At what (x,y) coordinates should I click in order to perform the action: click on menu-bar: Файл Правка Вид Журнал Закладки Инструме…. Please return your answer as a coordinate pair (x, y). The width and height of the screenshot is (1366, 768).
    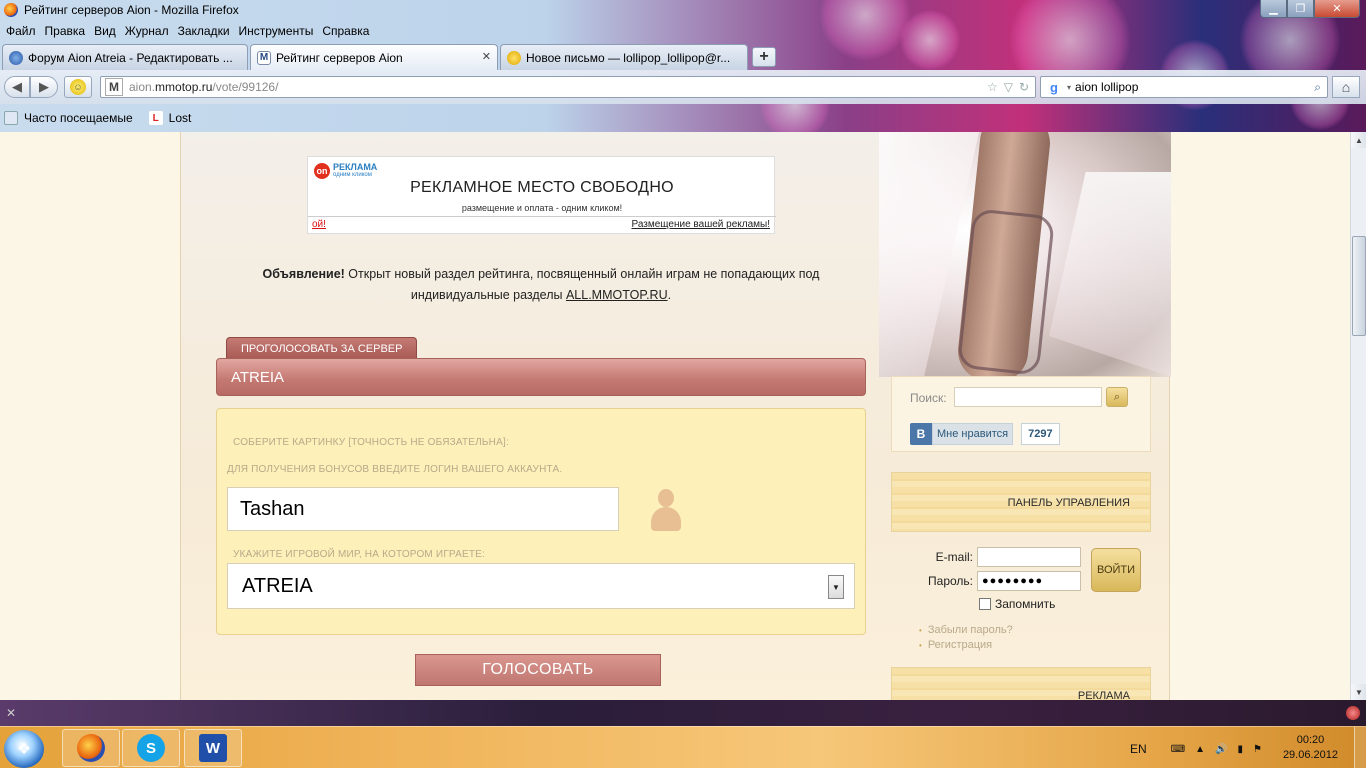
    Looking at the image, I should click on (189, 31).